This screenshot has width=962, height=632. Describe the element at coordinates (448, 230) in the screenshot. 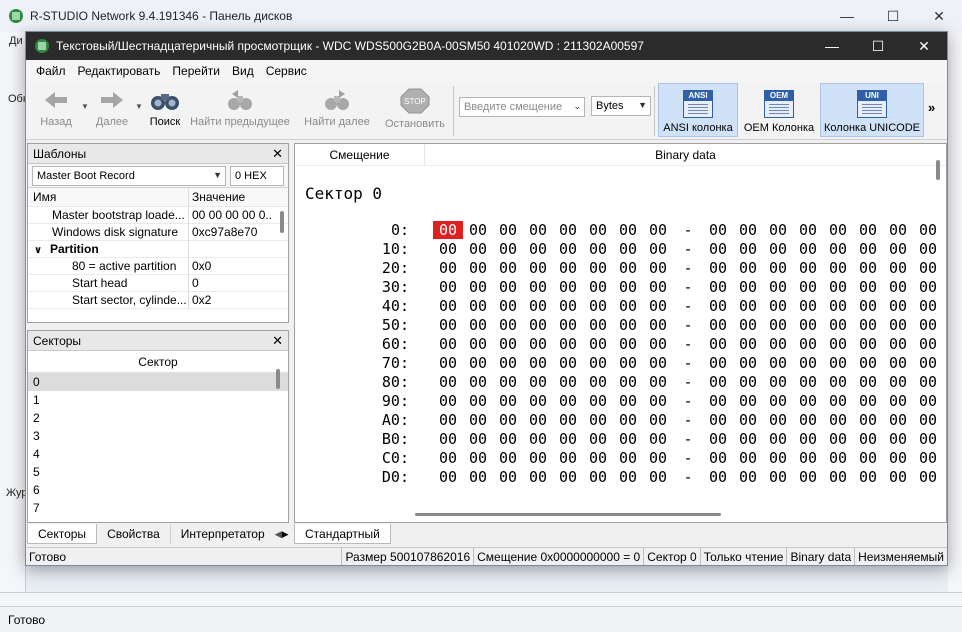

I see `hex-byte-selected: 00` at that location.